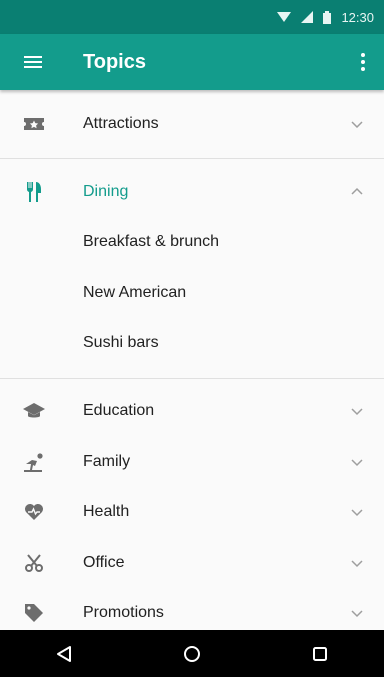  What do you see at coordinates (192, 17) in the screenshot?
I see `status-bar: 12:30` at bounding box center [192, 17].